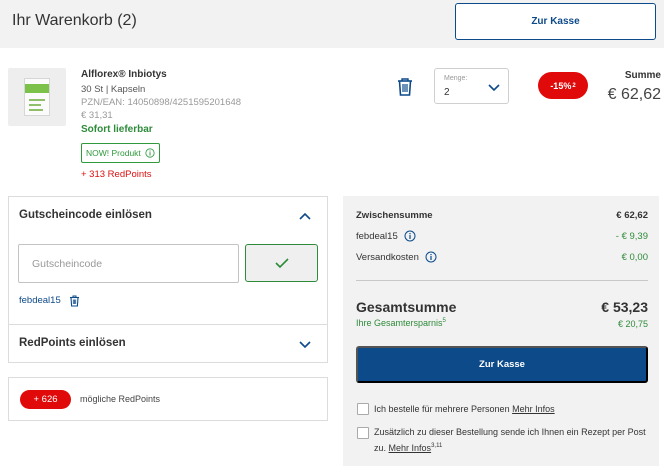 This screenshot has width=664, height=476. I want to click on now-product-badge: NOW! Produkt, so click(120, 153).